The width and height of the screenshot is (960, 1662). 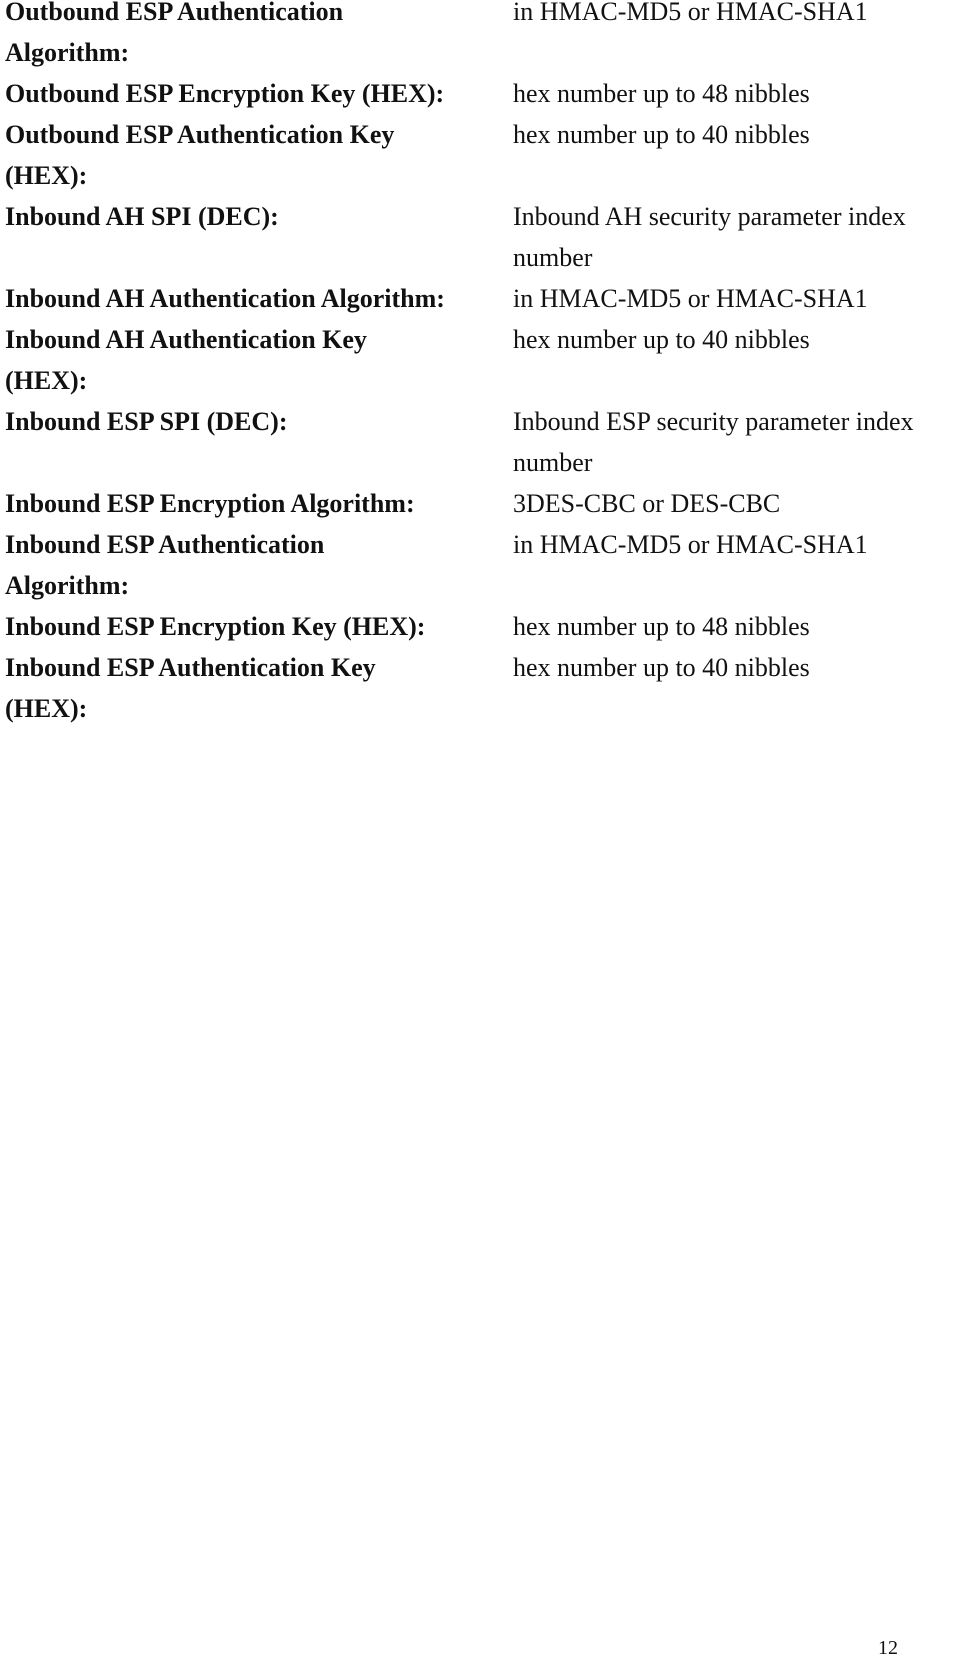 I want to click on parameter-label: Inbound AH Authentication Algorithm:, so click(x=259, y=298).